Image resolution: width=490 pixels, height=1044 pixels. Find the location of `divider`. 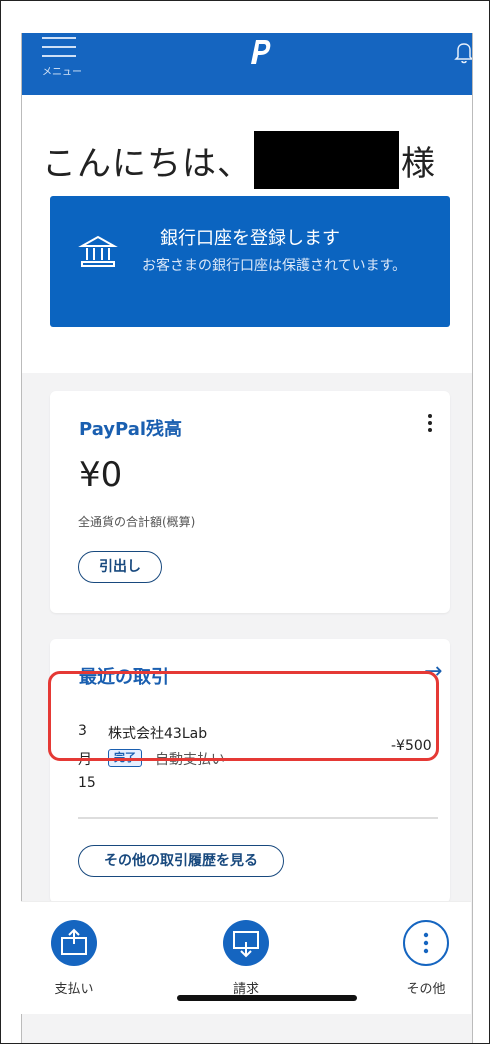

divider is located at coordinates (258, 818).